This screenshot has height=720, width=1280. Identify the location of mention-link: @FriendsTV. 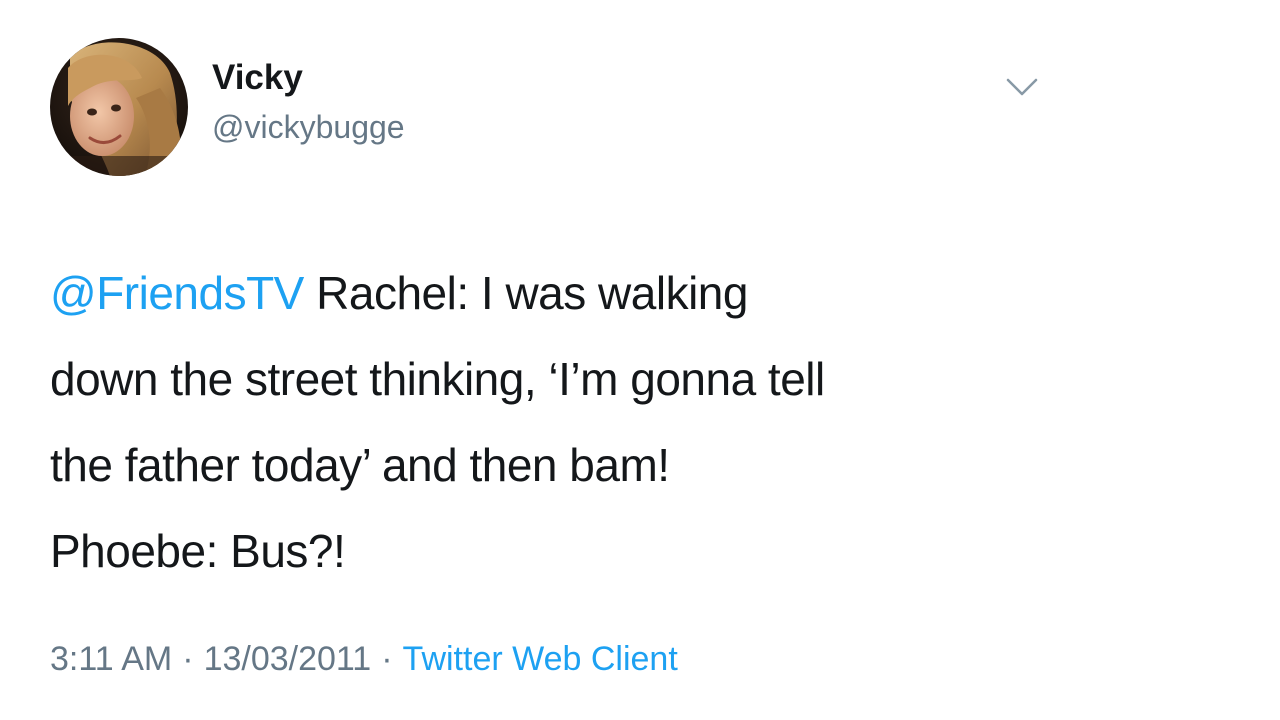
(177, 293).